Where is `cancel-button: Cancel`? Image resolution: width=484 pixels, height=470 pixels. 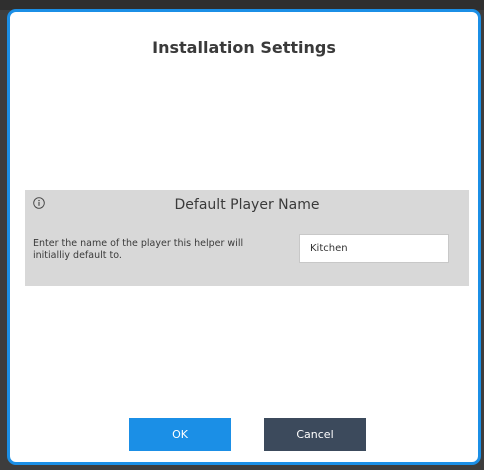 cancel-button: Cancel is located at coordinates (315, 434).